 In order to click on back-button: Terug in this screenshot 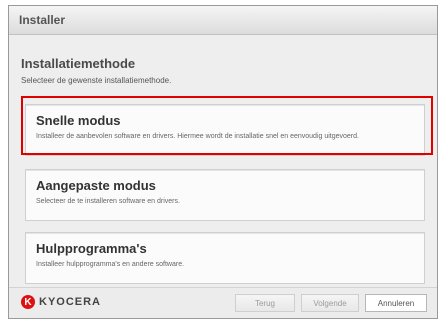, I will do `click(265, 303)`.